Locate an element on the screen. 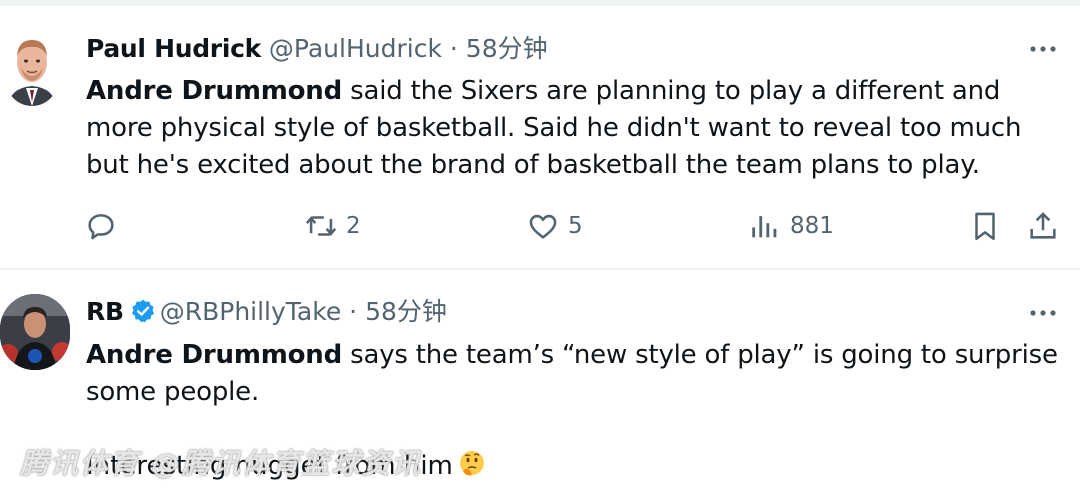 The height and width of the screenshot is (499, 1080). retweet-icon is located at coordinates (321, 226).